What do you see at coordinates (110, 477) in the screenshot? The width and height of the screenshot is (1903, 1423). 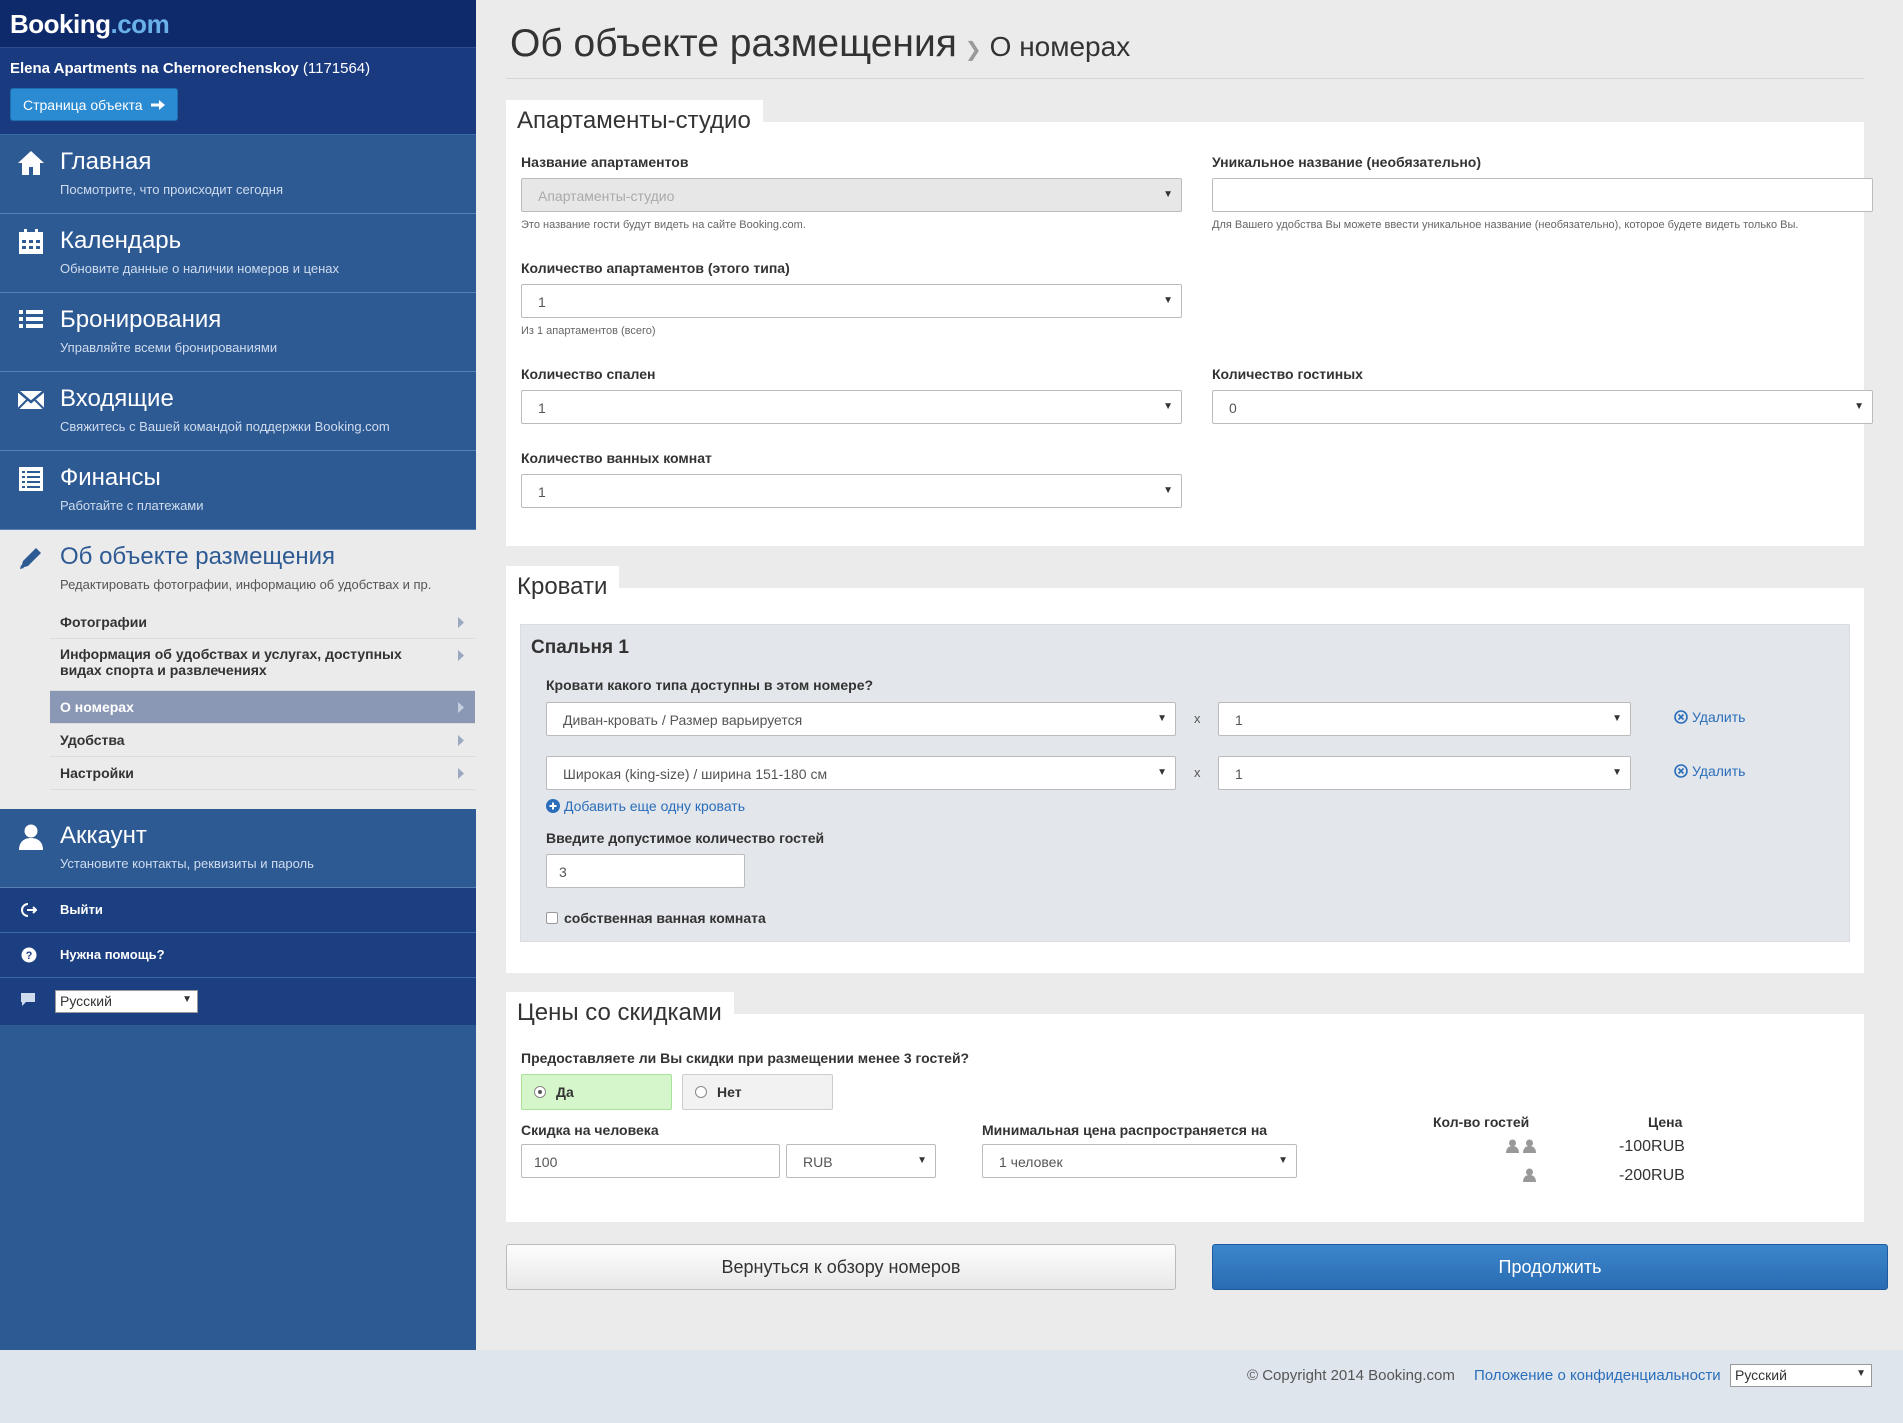 I see `nav-title: Финансы` at bounding box center [110, 477].